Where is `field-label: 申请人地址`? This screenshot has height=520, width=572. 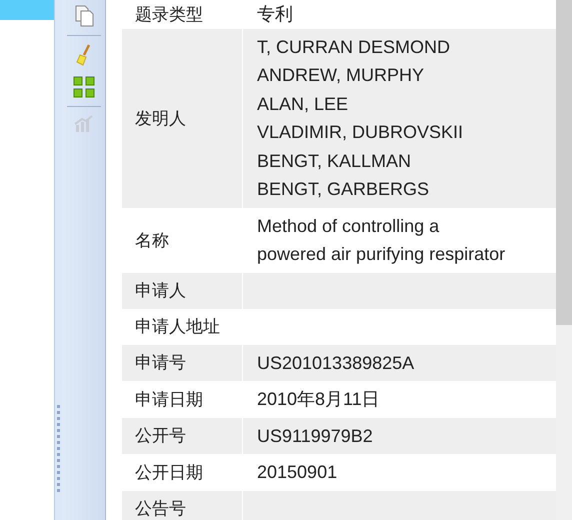
field-label: 申请人地址 is located at coordinates (177, 327).